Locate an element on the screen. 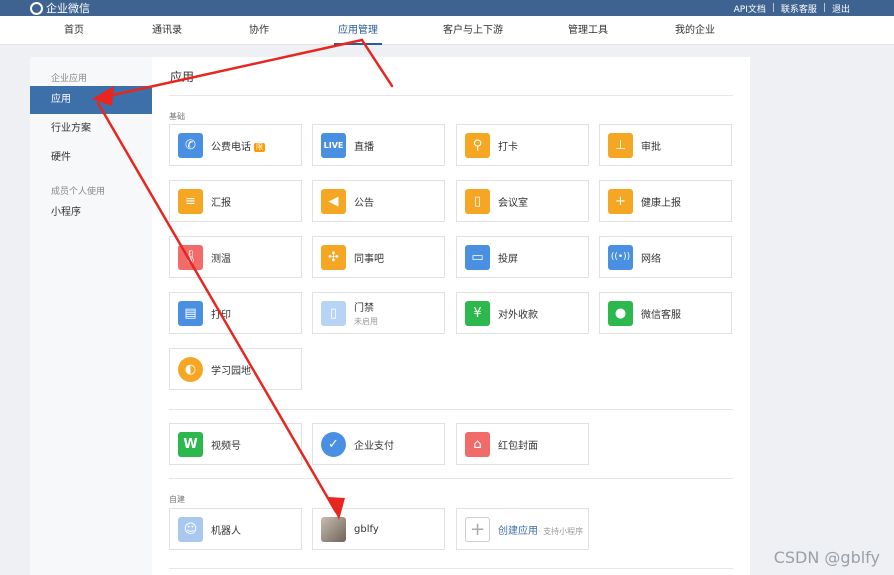 Image resolution: width=894 pixels, height=575 pixels. app-card-red-envelope: ⌂ 红包封面 is located at coordinates (522, 444).